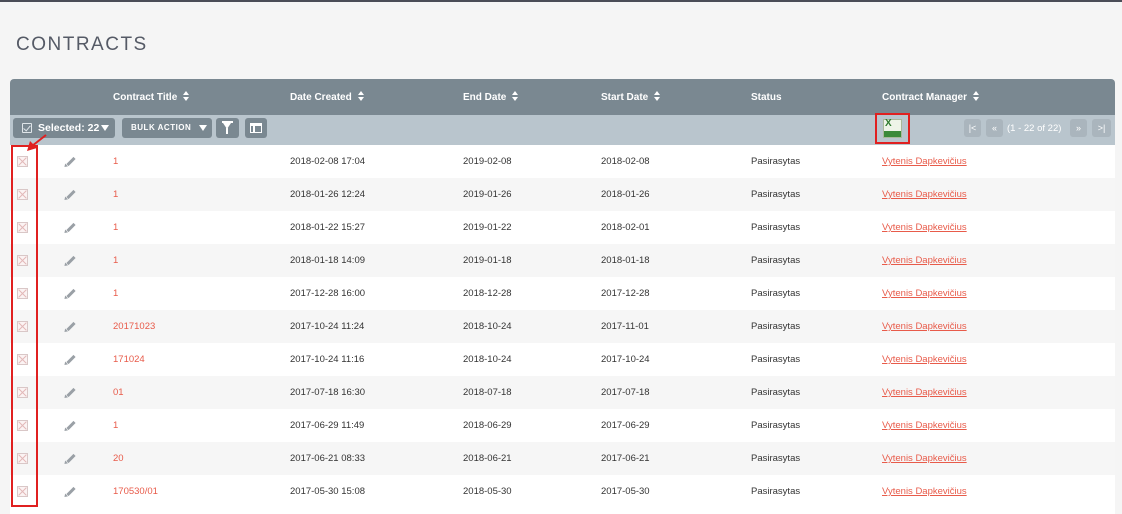 This screenshot has width=1122, height=514. What do you see at coordinates (321, 97) in the screenshot?
I see `column-label: Date Created` at bounding box center [321, 97].